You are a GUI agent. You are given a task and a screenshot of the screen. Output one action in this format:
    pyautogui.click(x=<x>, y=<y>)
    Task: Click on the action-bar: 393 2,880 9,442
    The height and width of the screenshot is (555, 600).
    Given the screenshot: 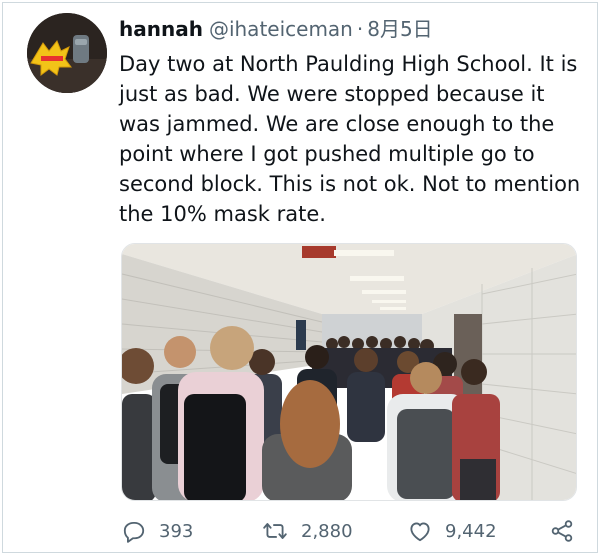 What is the action you would take?
    pyautogui.click(x=351, y=531)
    